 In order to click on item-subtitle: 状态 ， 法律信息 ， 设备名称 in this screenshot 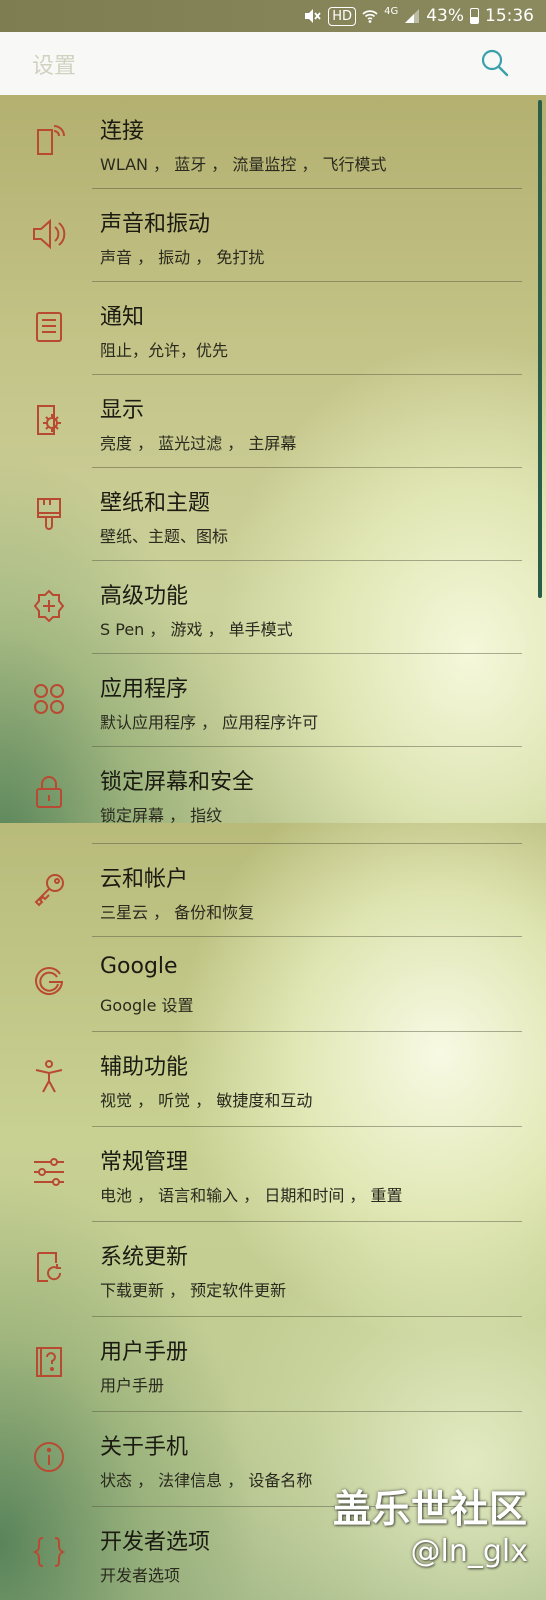, I will do `click(206, 1480)`.